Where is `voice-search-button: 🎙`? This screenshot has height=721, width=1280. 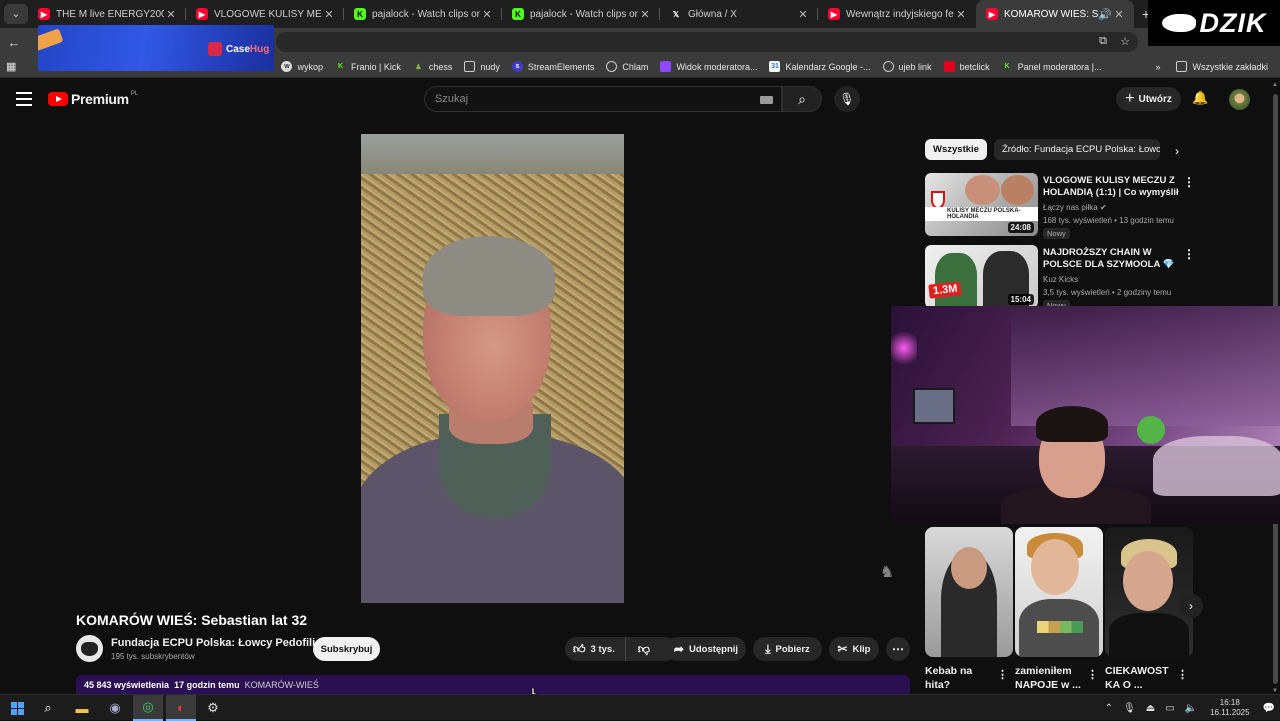
voice-search-button: 🎙 is located at coordinates (847, 99).